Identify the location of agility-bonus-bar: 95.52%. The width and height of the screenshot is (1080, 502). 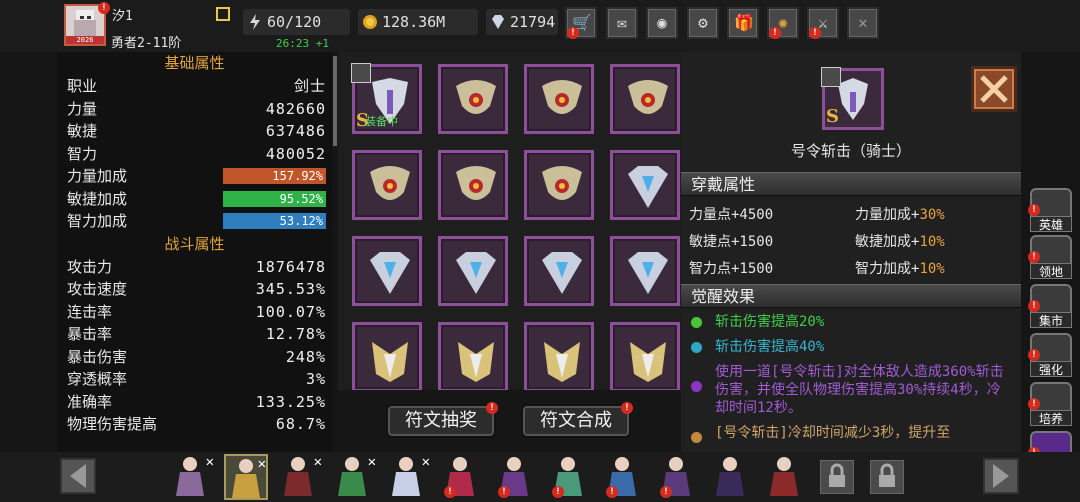
(274, 198).